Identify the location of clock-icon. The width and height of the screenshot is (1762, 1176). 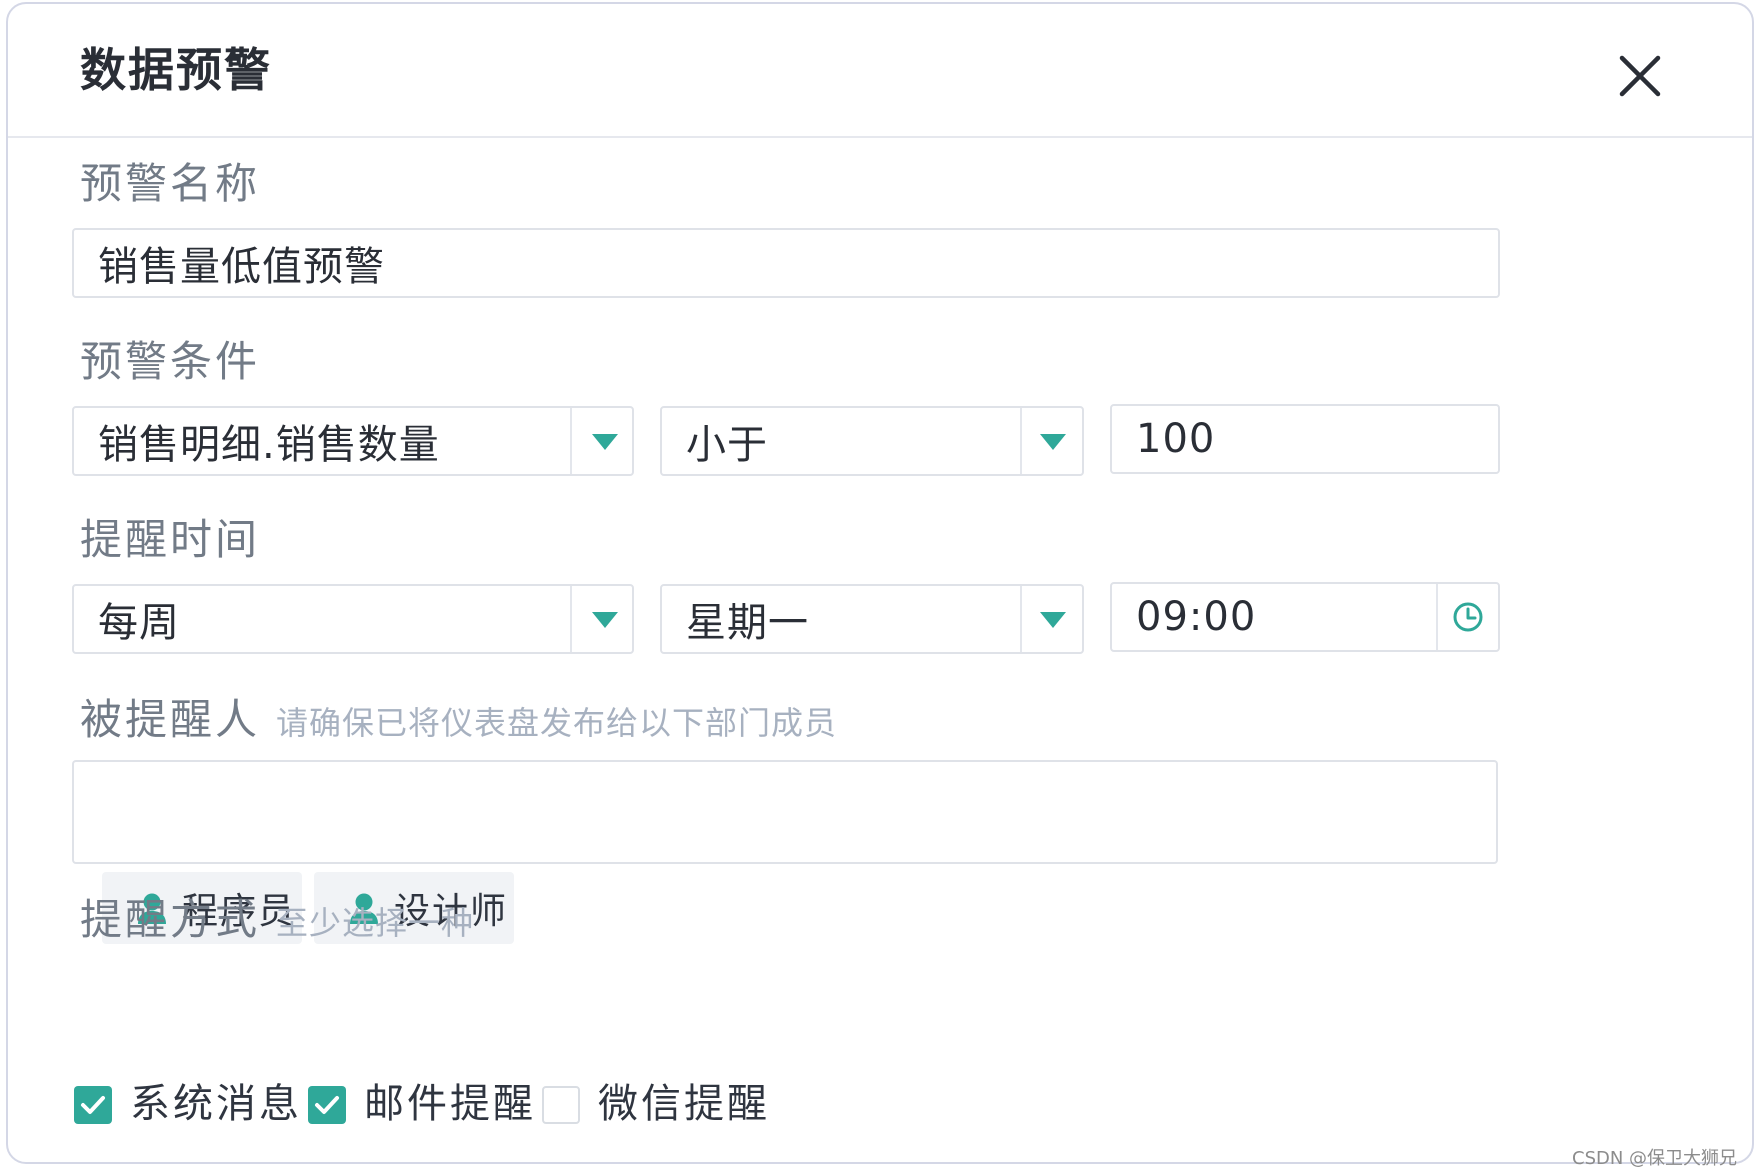
(1468, 617).